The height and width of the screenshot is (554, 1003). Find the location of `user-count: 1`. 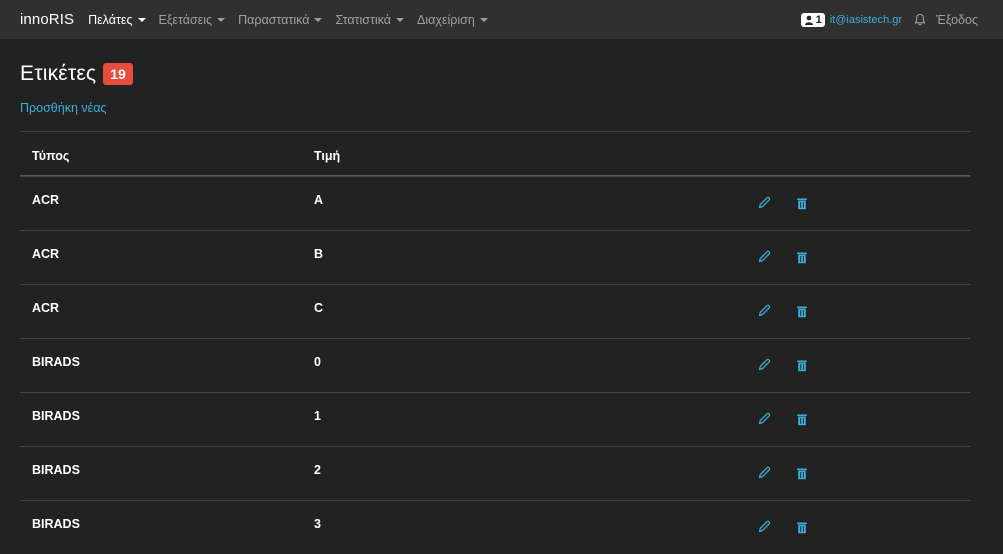

user-count: 1 is located at coordinates (818, 19).